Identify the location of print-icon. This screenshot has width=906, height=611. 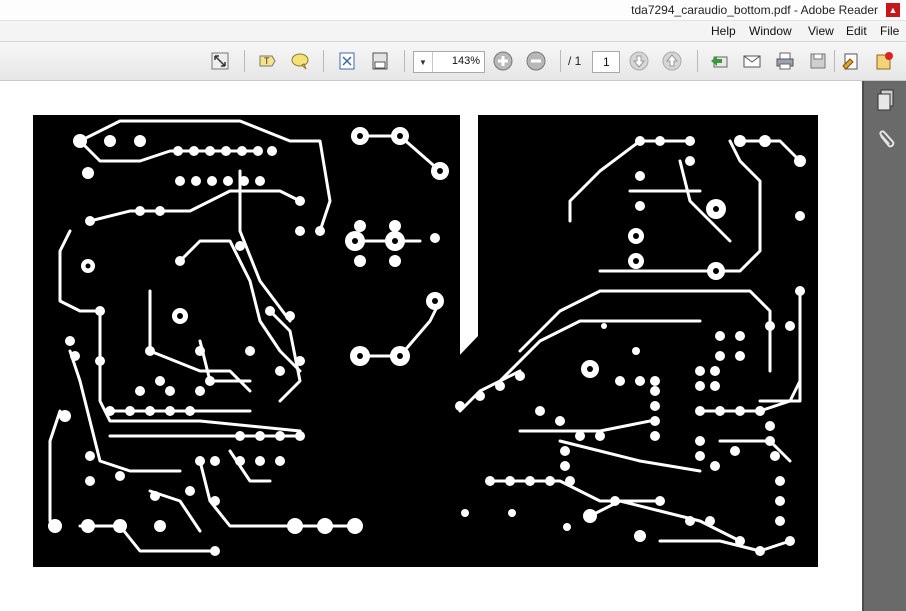
(785, 61).